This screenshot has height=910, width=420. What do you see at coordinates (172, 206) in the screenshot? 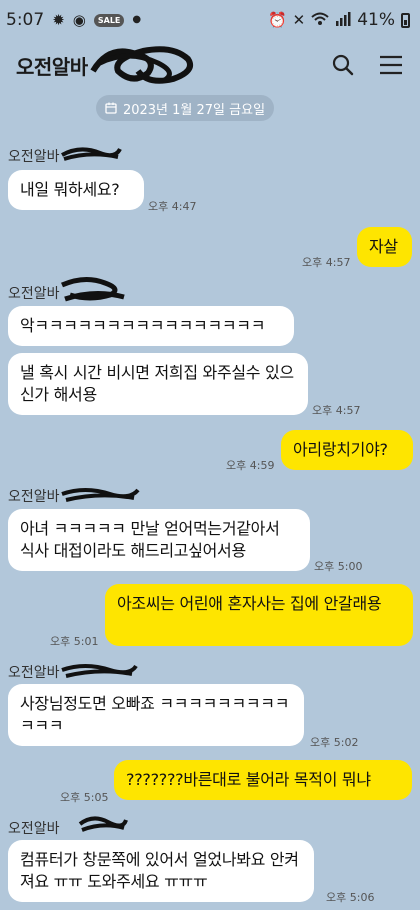
I see `message-time: 오후 4:47` at bounding box center [172, 206].